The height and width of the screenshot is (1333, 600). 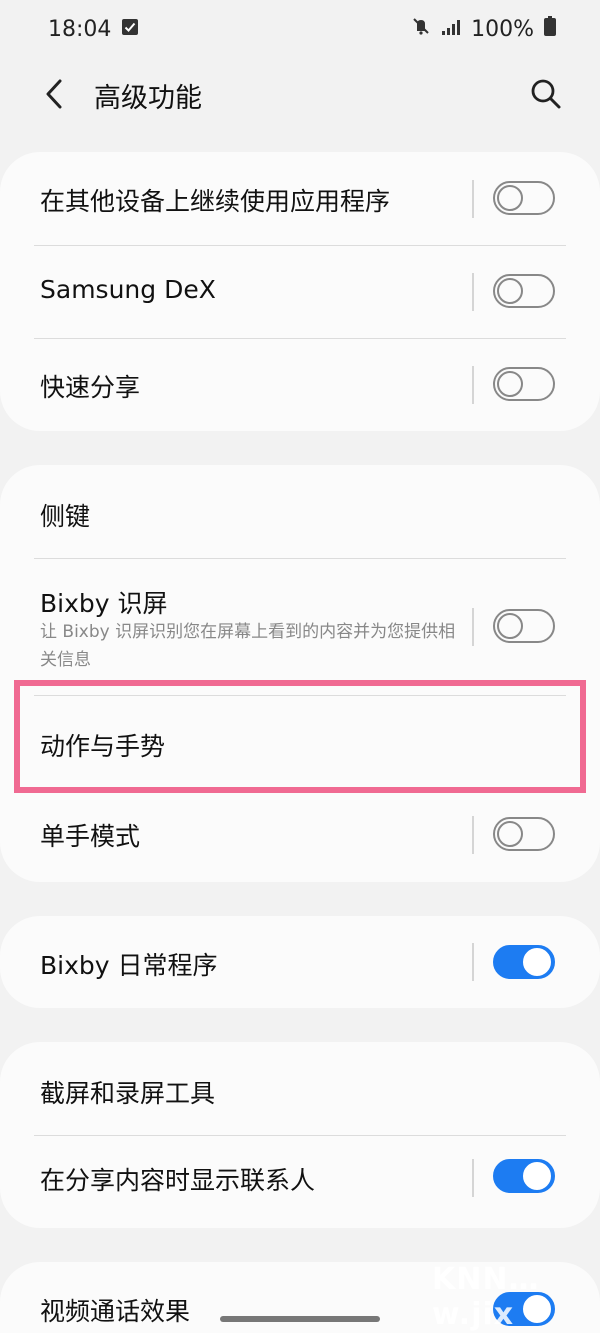 I want to click on search-button, so click(x=546, y=94).